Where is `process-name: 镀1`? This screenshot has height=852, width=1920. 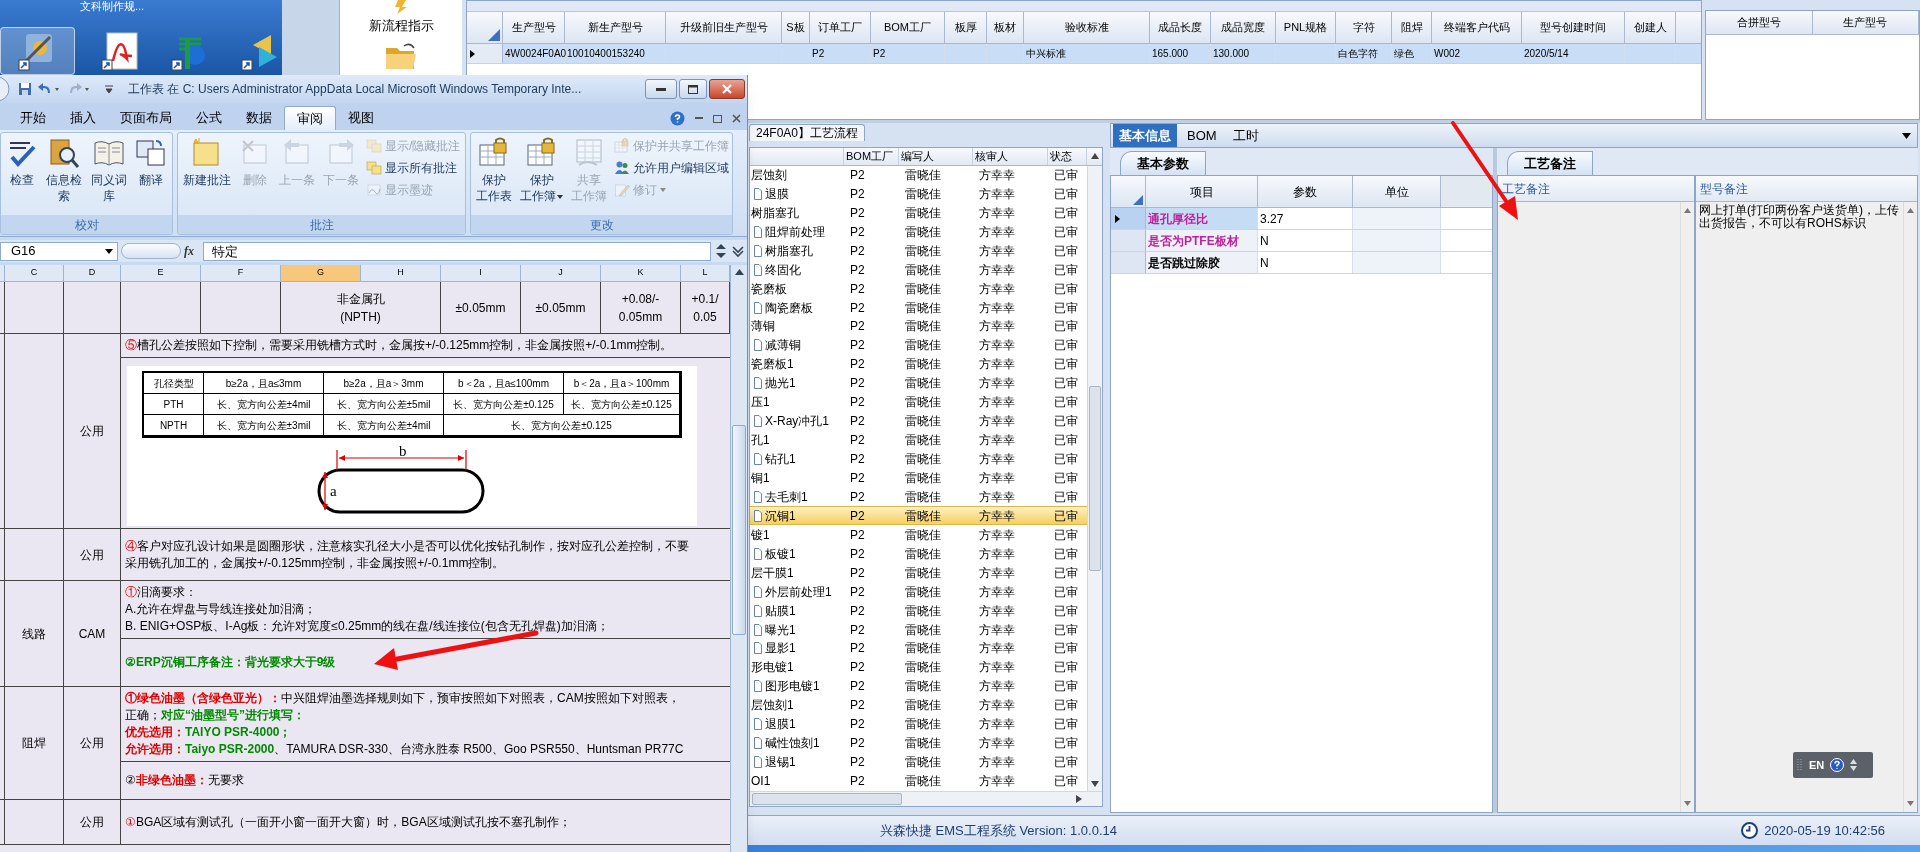 process-name: 镀1 is located at coordinates (760, 534).